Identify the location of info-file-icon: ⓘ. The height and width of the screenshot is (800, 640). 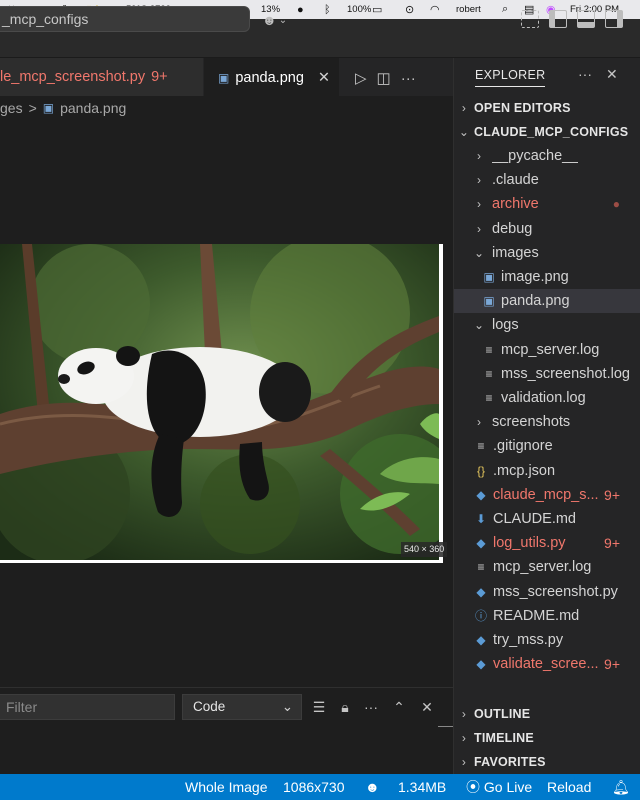
(480, 616).